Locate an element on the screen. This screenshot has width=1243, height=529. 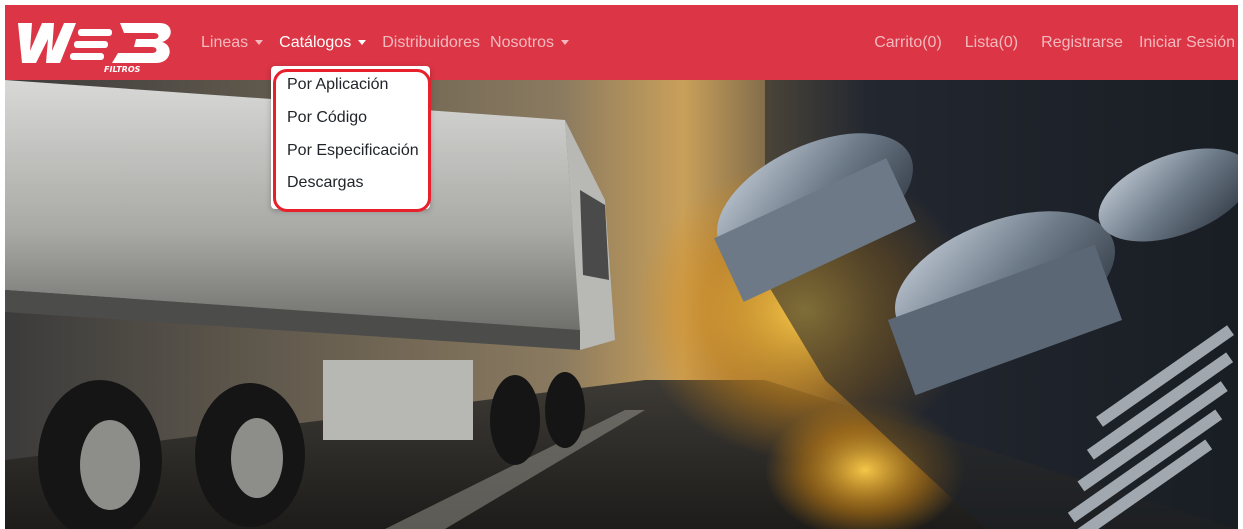
nav-distribuidores-label: Distribuidores is located at coordinates (431, 42).